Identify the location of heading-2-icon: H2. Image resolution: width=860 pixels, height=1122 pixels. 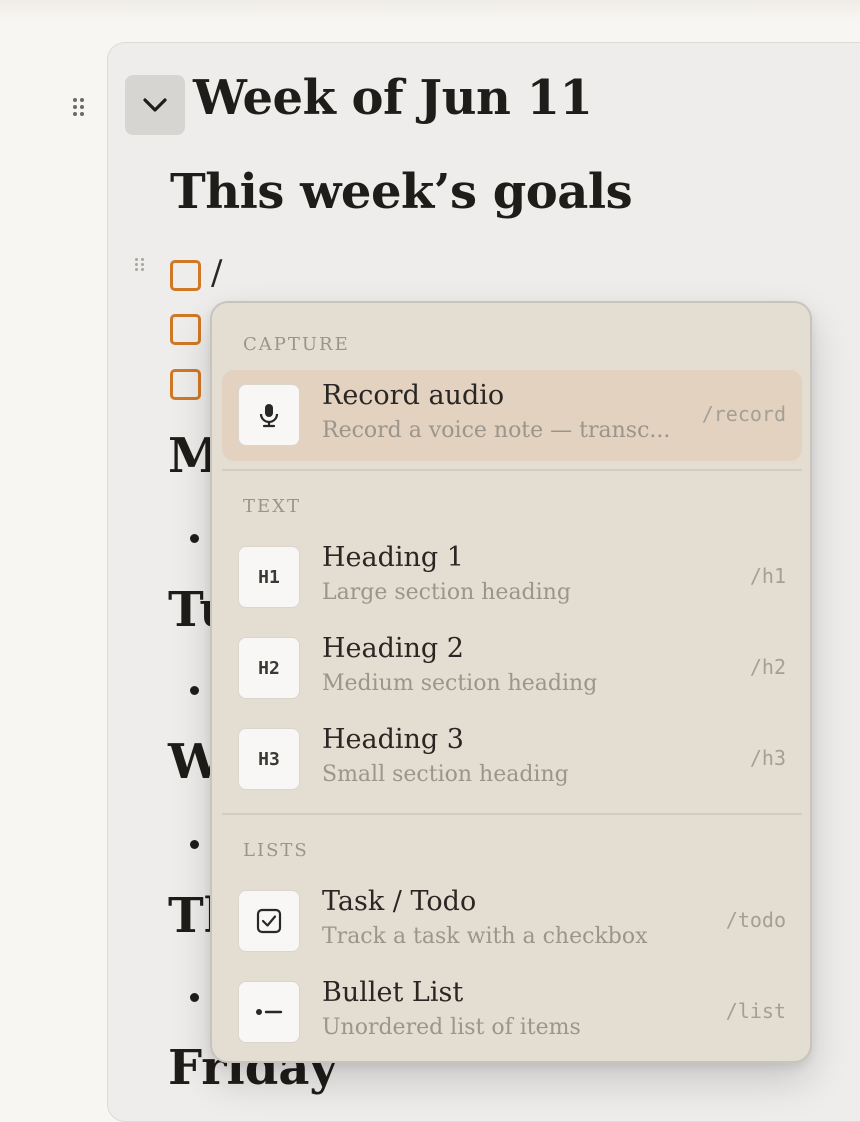
(269, 668).